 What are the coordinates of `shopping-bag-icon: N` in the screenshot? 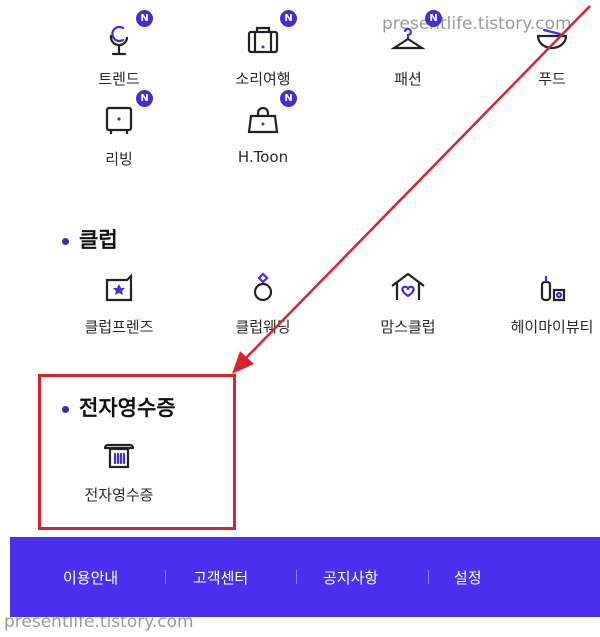 It's located at (269, 115).